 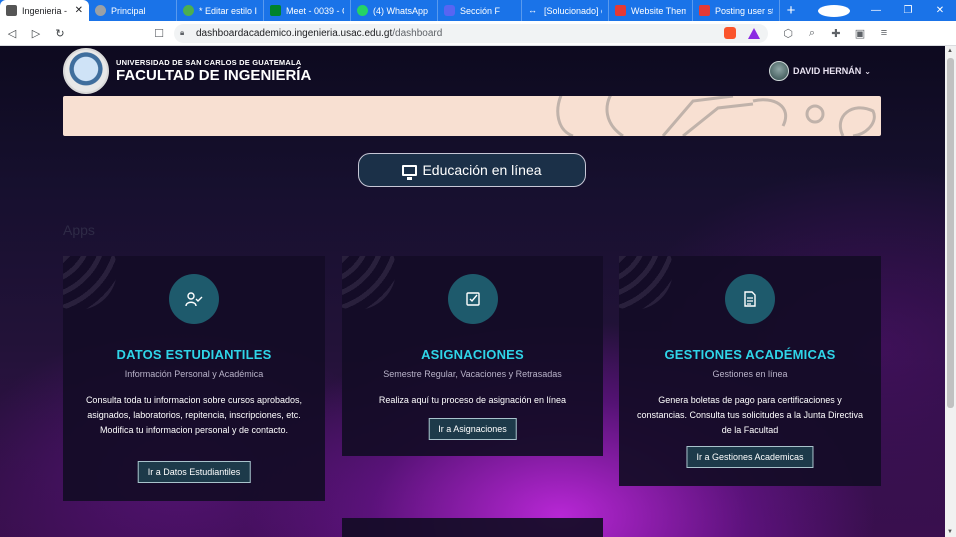 I want to click on monitor-icon, so click(x=410, y=172).